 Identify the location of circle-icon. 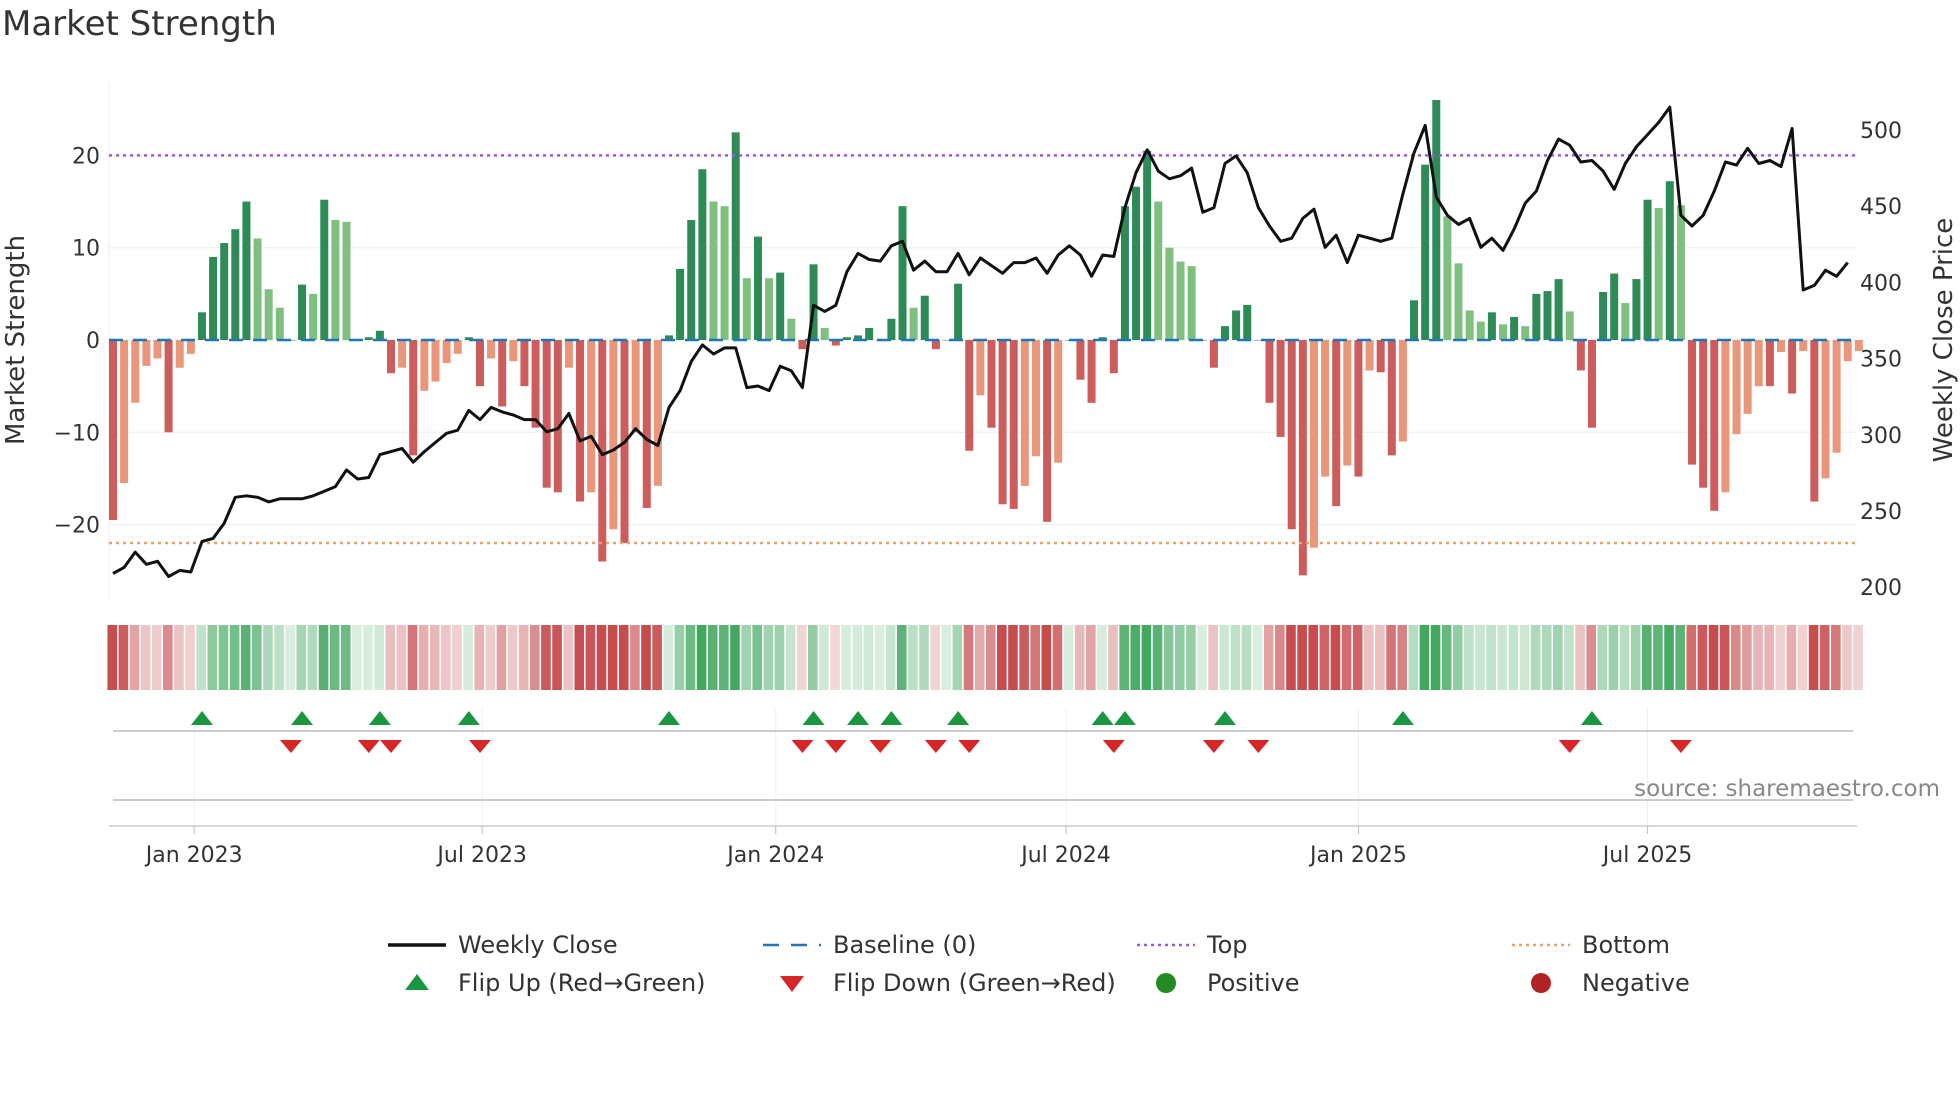
(1166, 983).